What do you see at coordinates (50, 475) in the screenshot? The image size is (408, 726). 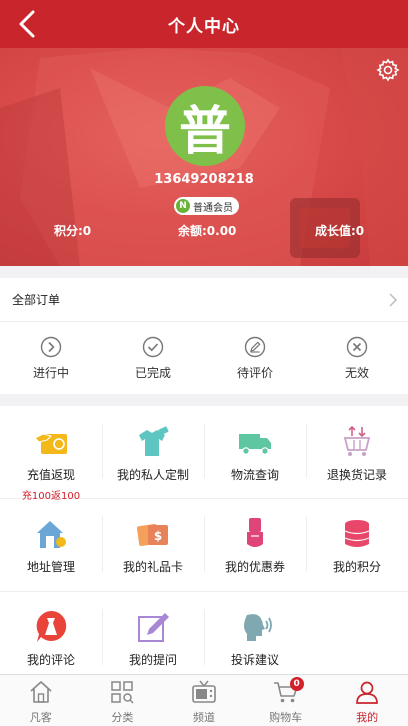 I see `service-label: 充值返现` at bounding box center [50, 475].